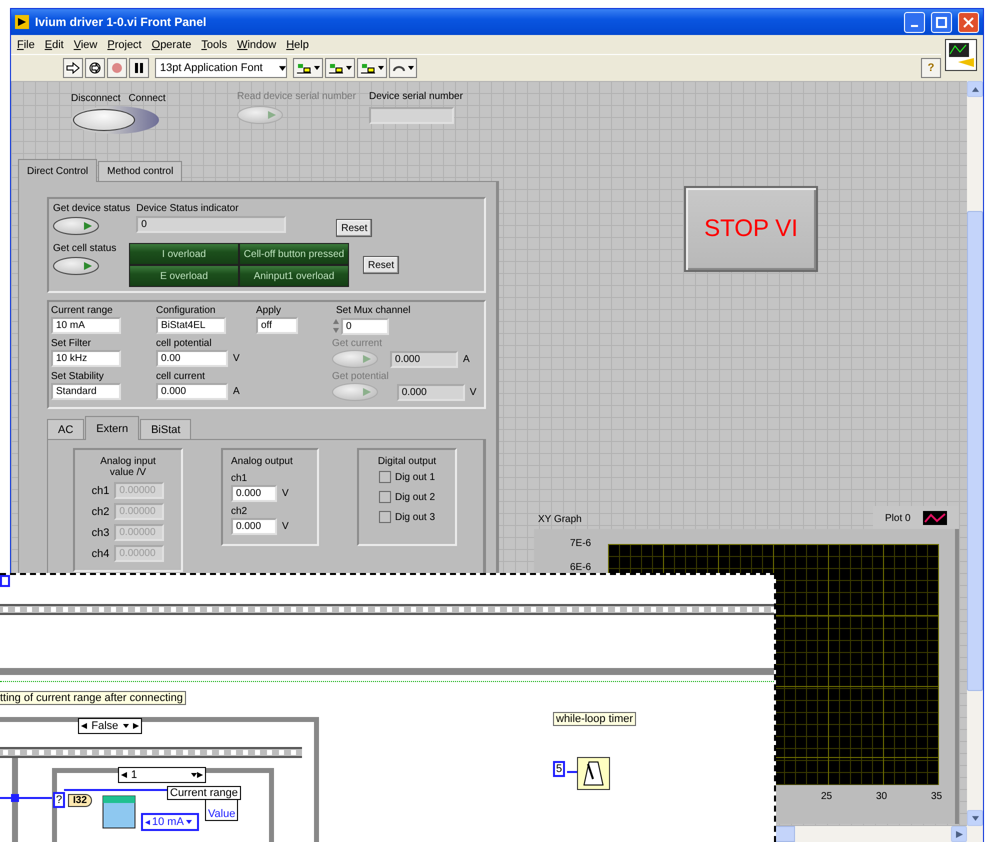 This screenshot has height=842, width=990. What do you see at coordinates (914, 22) in the screenshot?
I see `minimize-button` at bounding box center [914, 22].